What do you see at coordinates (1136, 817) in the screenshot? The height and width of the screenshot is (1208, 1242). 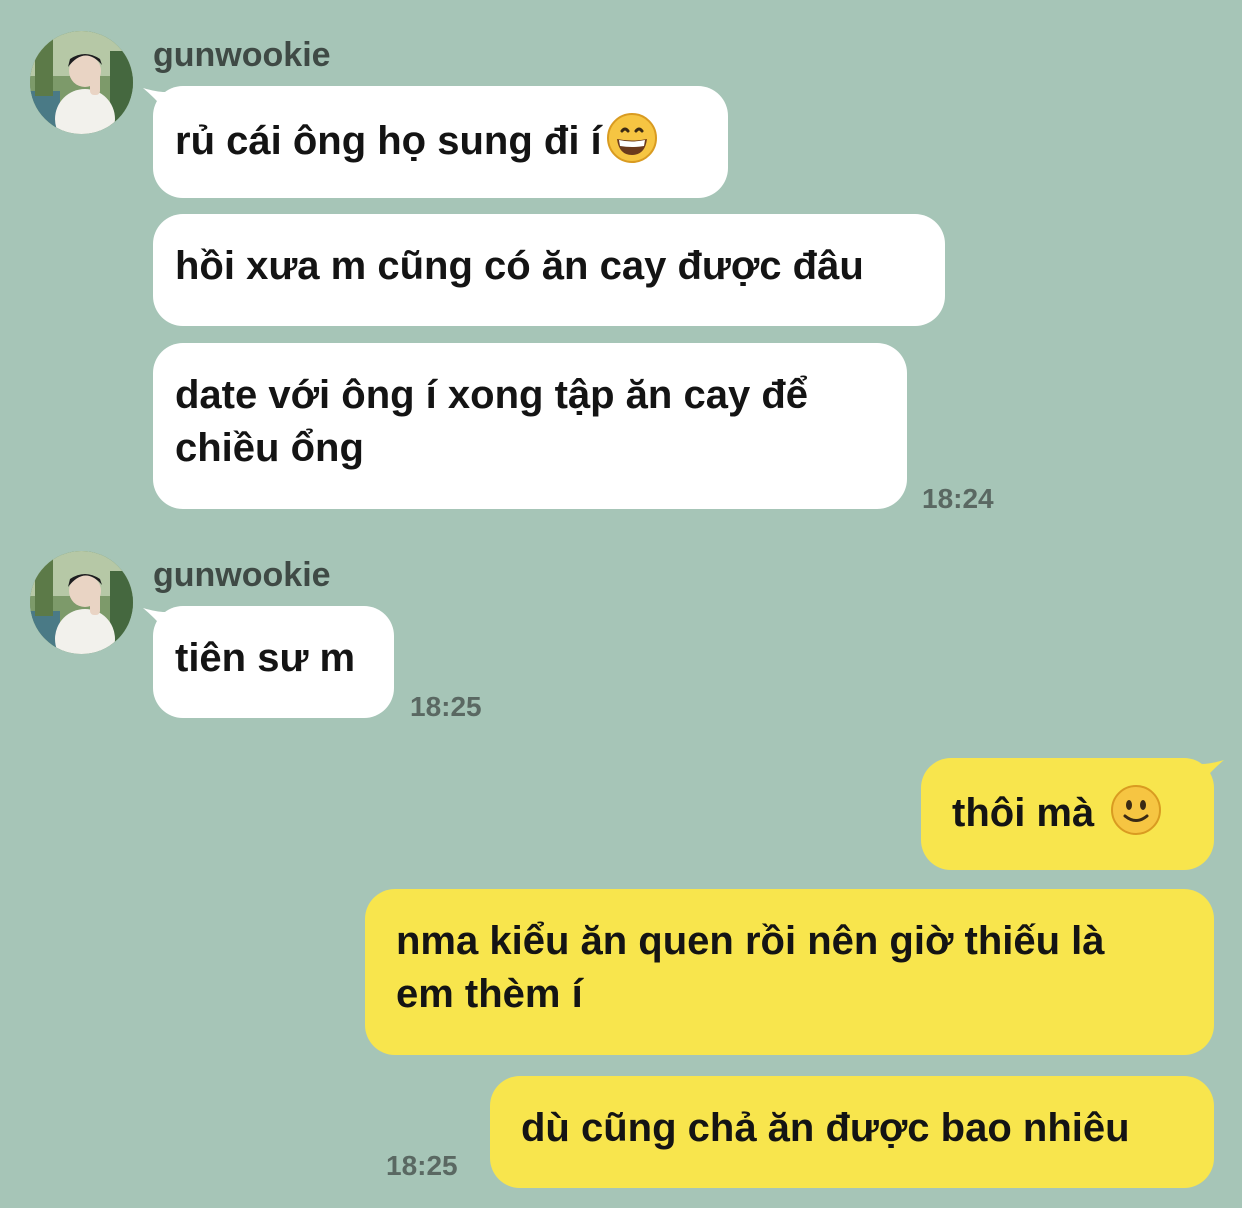 I see `slightly-smiling-face-icon` at bounding box center [1136, 817].